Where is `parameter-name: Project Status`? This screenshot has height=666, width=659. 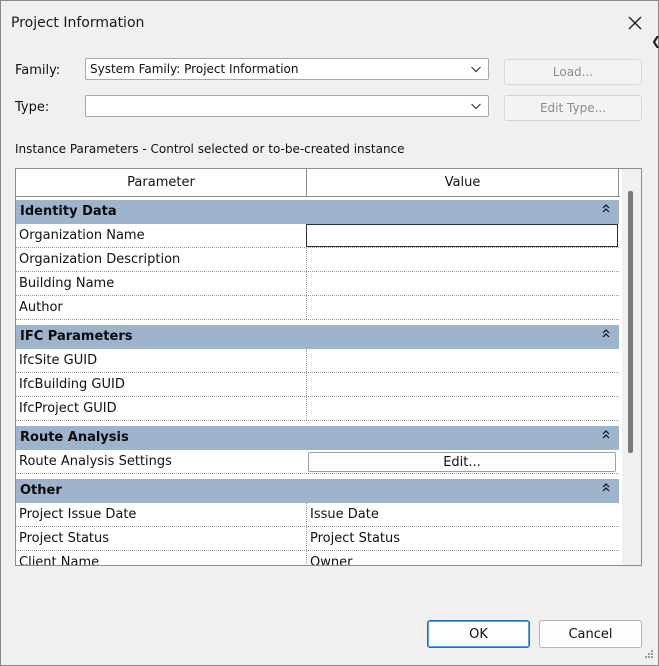 parameter-name: Project Status is located at coordinates (64, 538).